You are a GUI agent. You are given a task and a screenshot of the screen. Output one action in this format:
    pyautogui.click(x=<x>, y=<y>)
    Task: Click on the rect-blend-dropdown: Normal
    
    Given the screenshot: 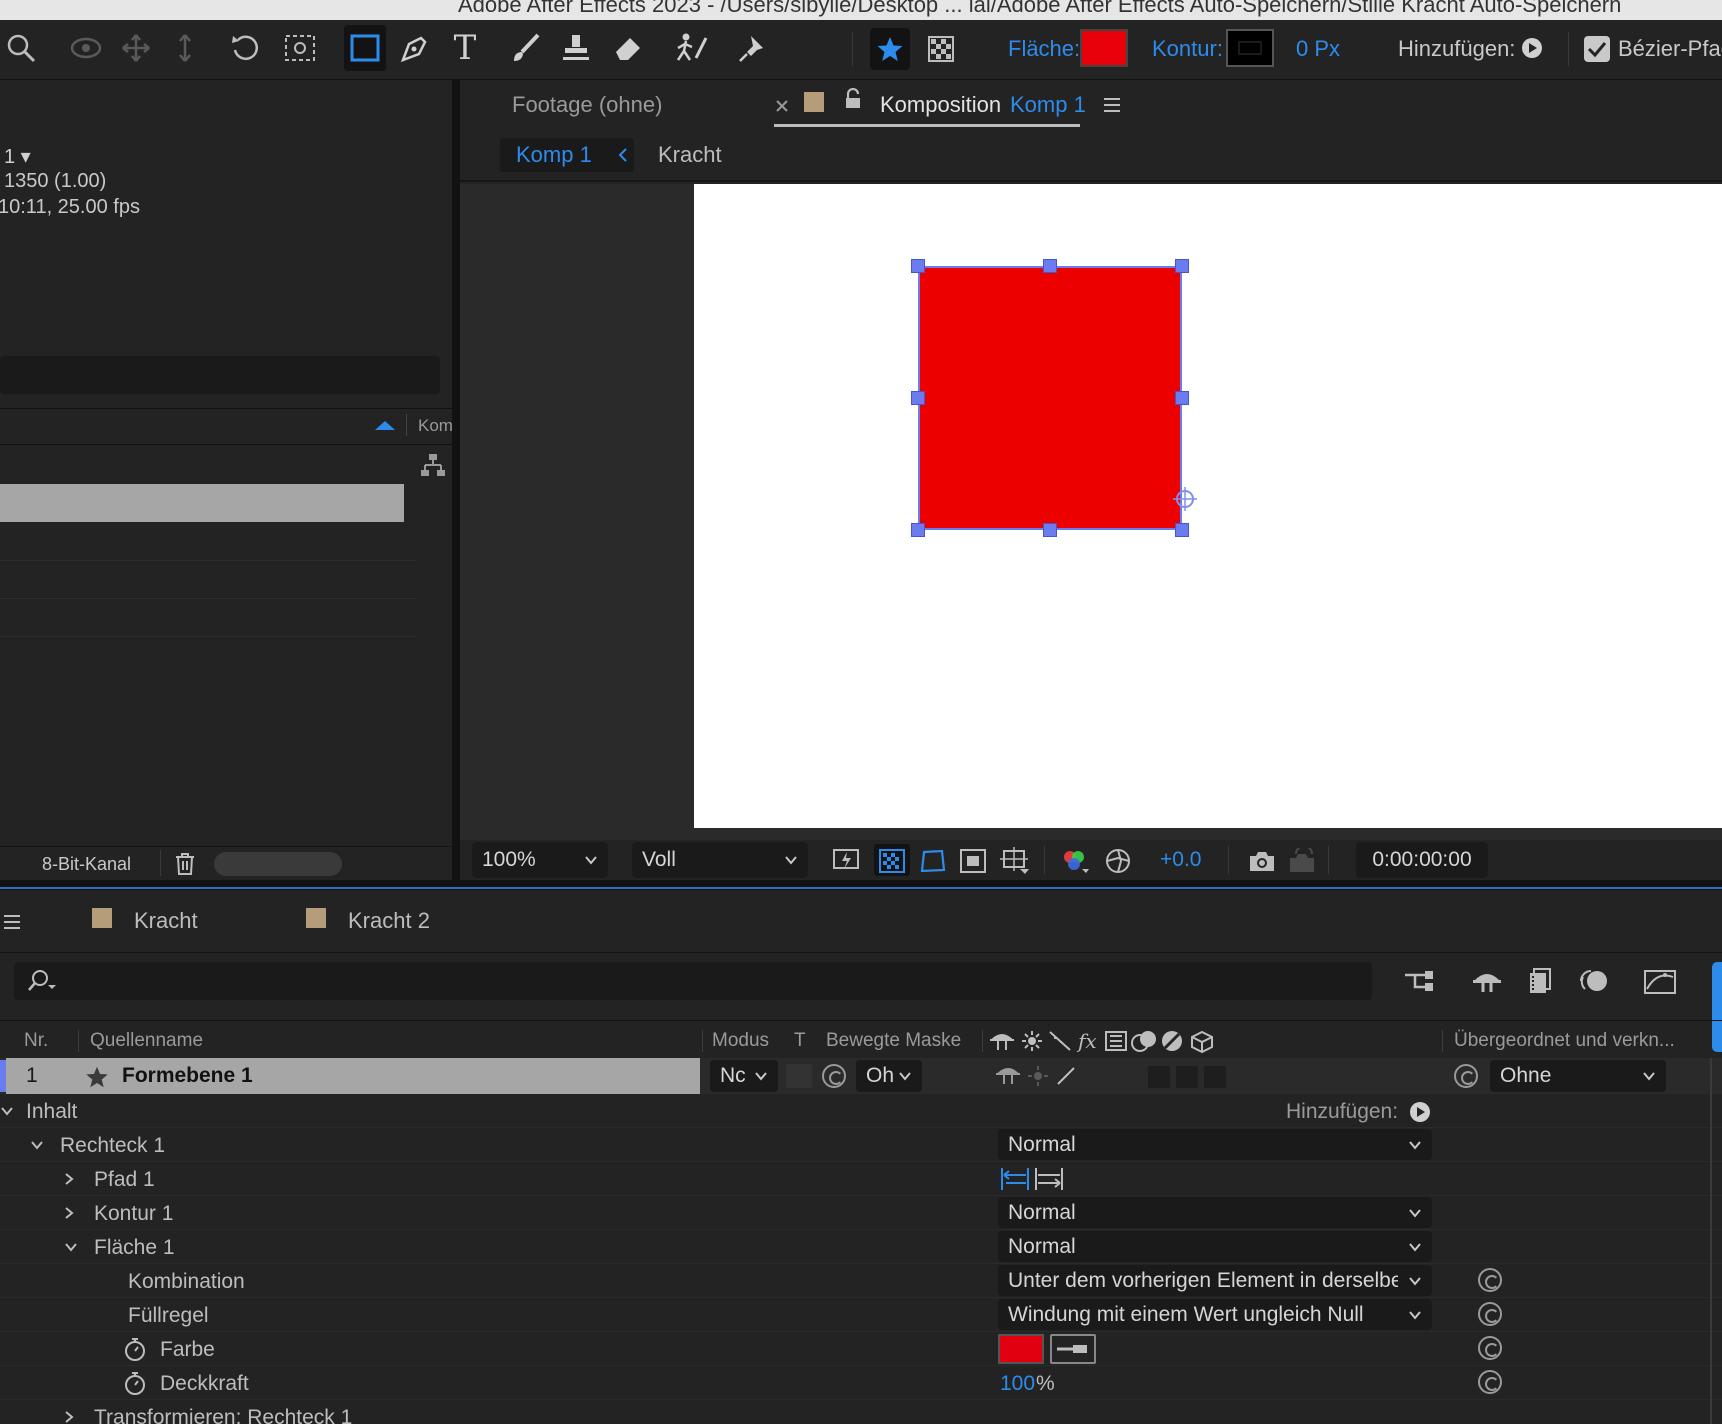 What is the action you would take?
    pyautogui.click(x=1215, y=1144)
    